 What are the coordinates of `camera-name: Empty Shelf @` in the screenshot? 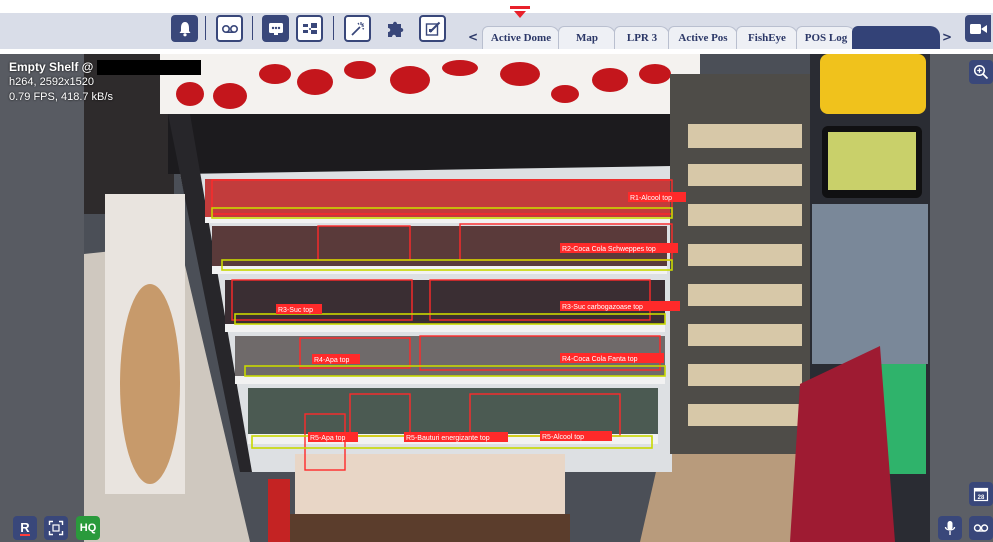 It's located at (51, 67).